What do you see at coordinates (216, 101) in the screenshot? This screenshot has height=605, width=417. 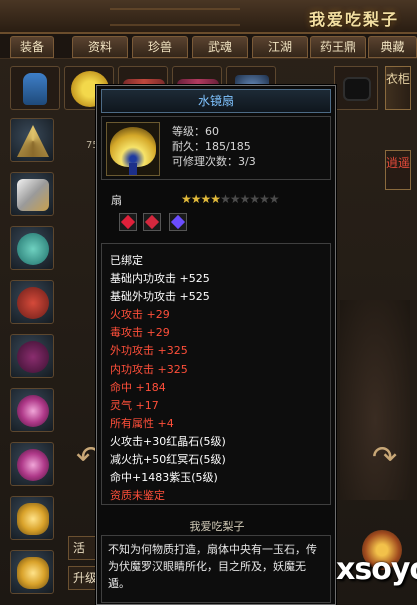 I see `item-name: 水镜扇` at bounding box center [216, 101].